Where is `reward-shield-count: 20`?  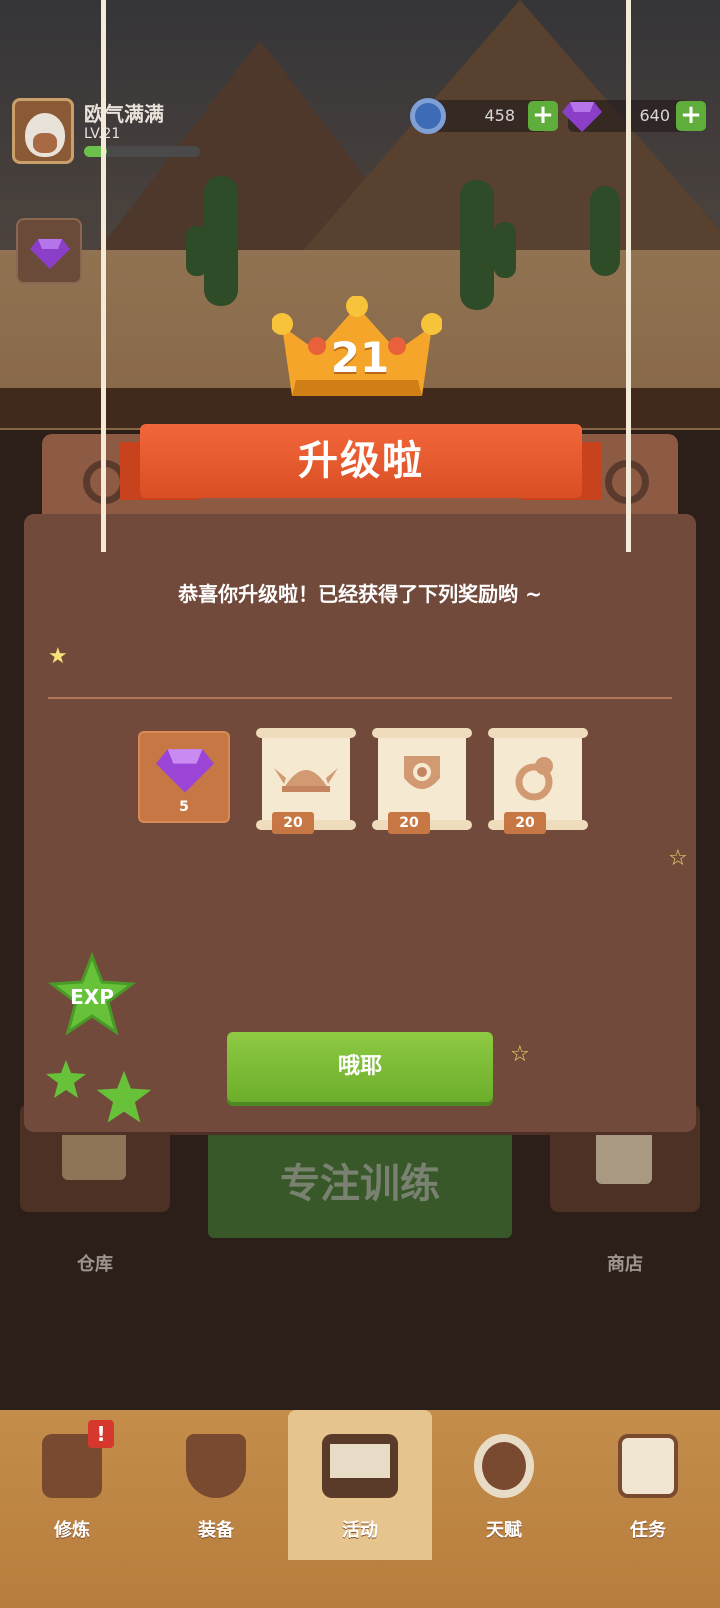
reward-shield-count: 20 is located at coordinates (409, 823).